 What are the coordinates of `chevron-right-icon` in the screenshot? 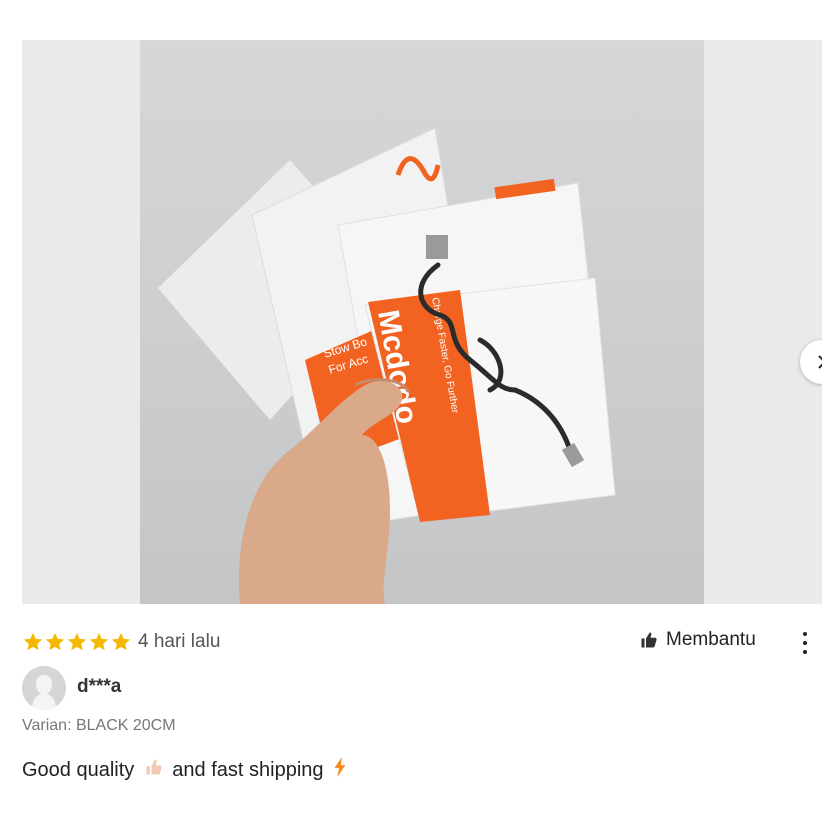 It's located at (820, 362).